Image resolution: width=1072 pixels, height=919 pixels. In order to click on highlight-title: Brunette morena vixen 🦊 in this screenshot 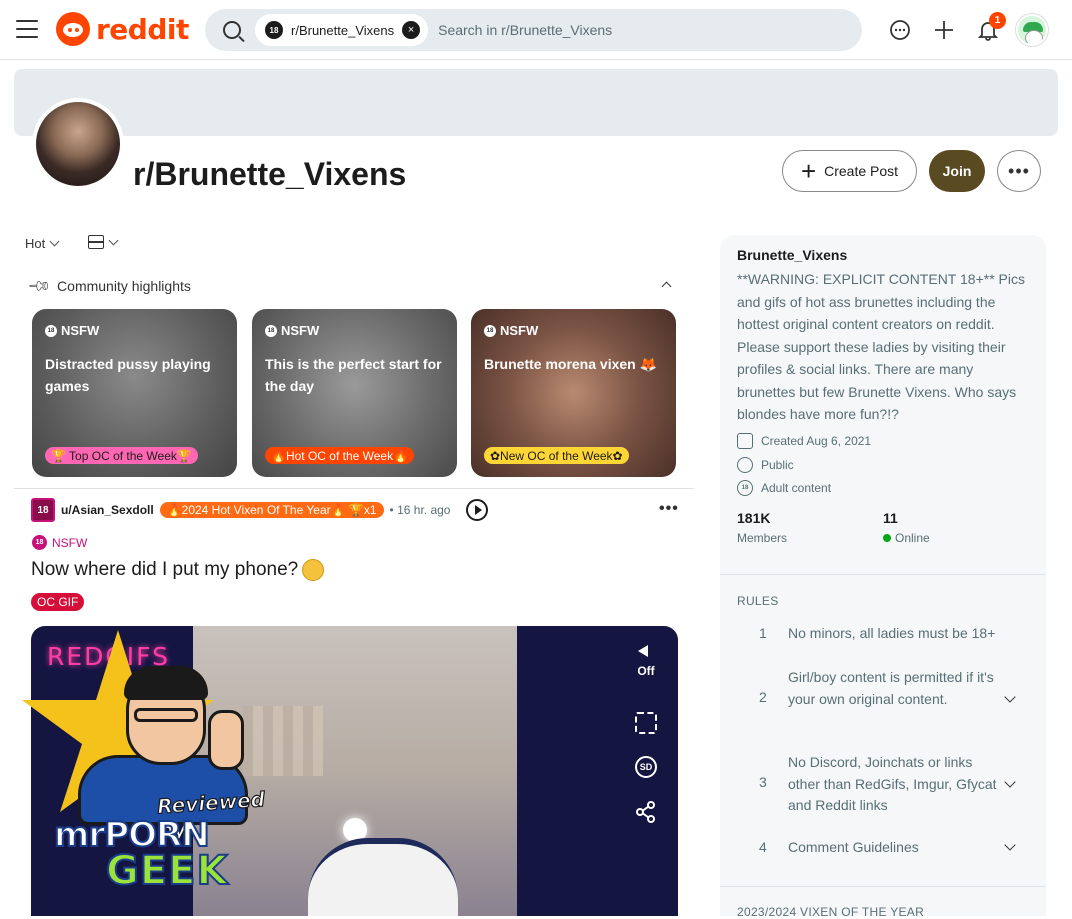, I will do `click(571, 364)`.